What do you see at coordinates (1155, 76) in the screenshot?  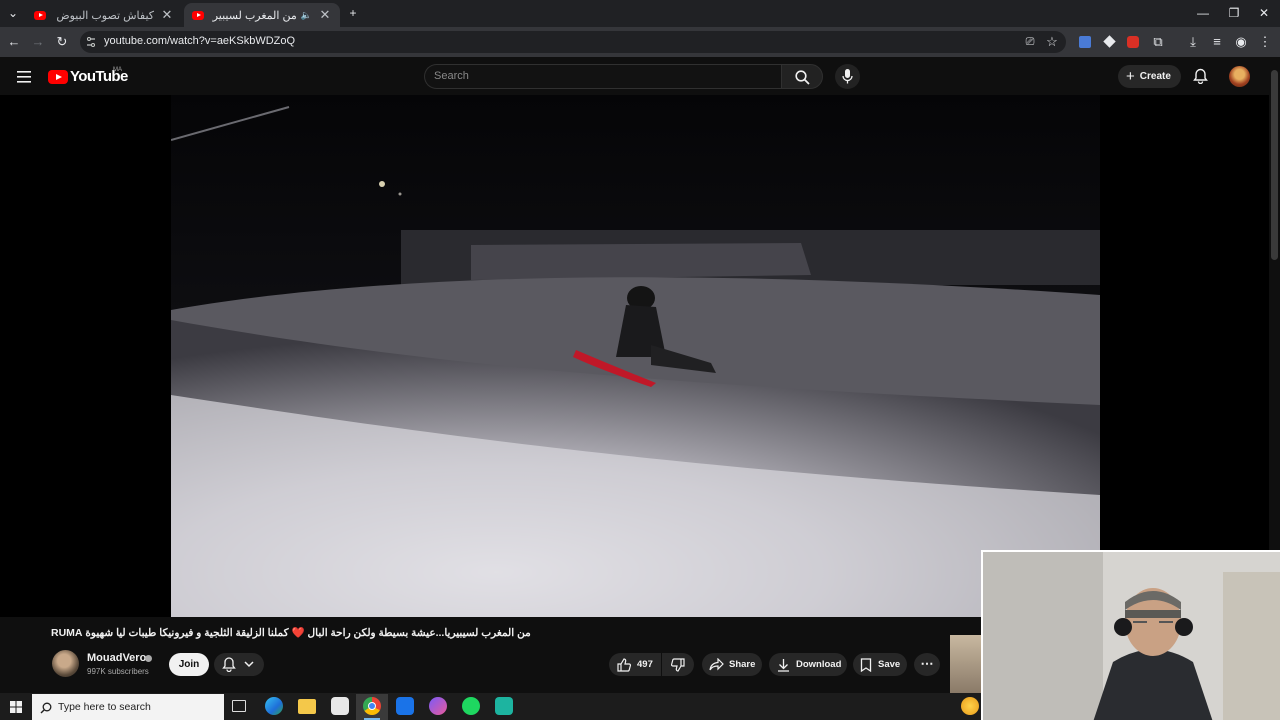 I see `create-label: Create` at bounding box center [1155, 76].